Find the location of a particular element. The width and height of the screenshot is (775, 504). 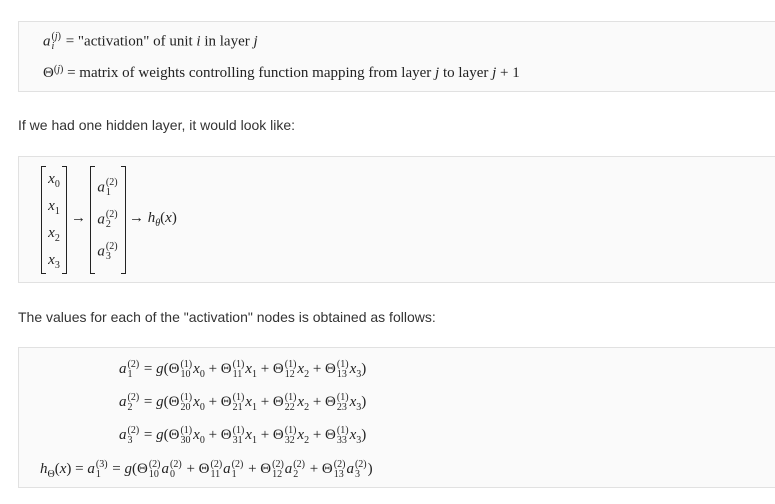

hidden-a2: a (2) 2 is located at coordinates (107, 219).